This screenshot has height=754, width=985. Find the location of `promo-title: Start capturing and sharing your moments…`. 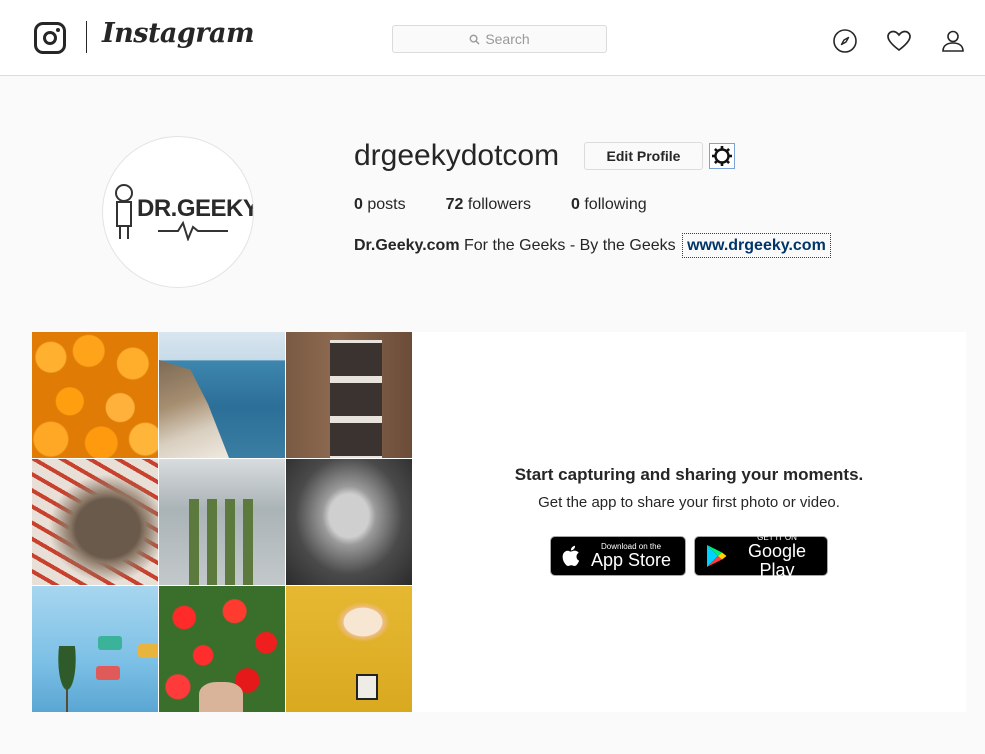

promo-title: Start capturing and sharing your moments… is located at coordinates (689, 474).